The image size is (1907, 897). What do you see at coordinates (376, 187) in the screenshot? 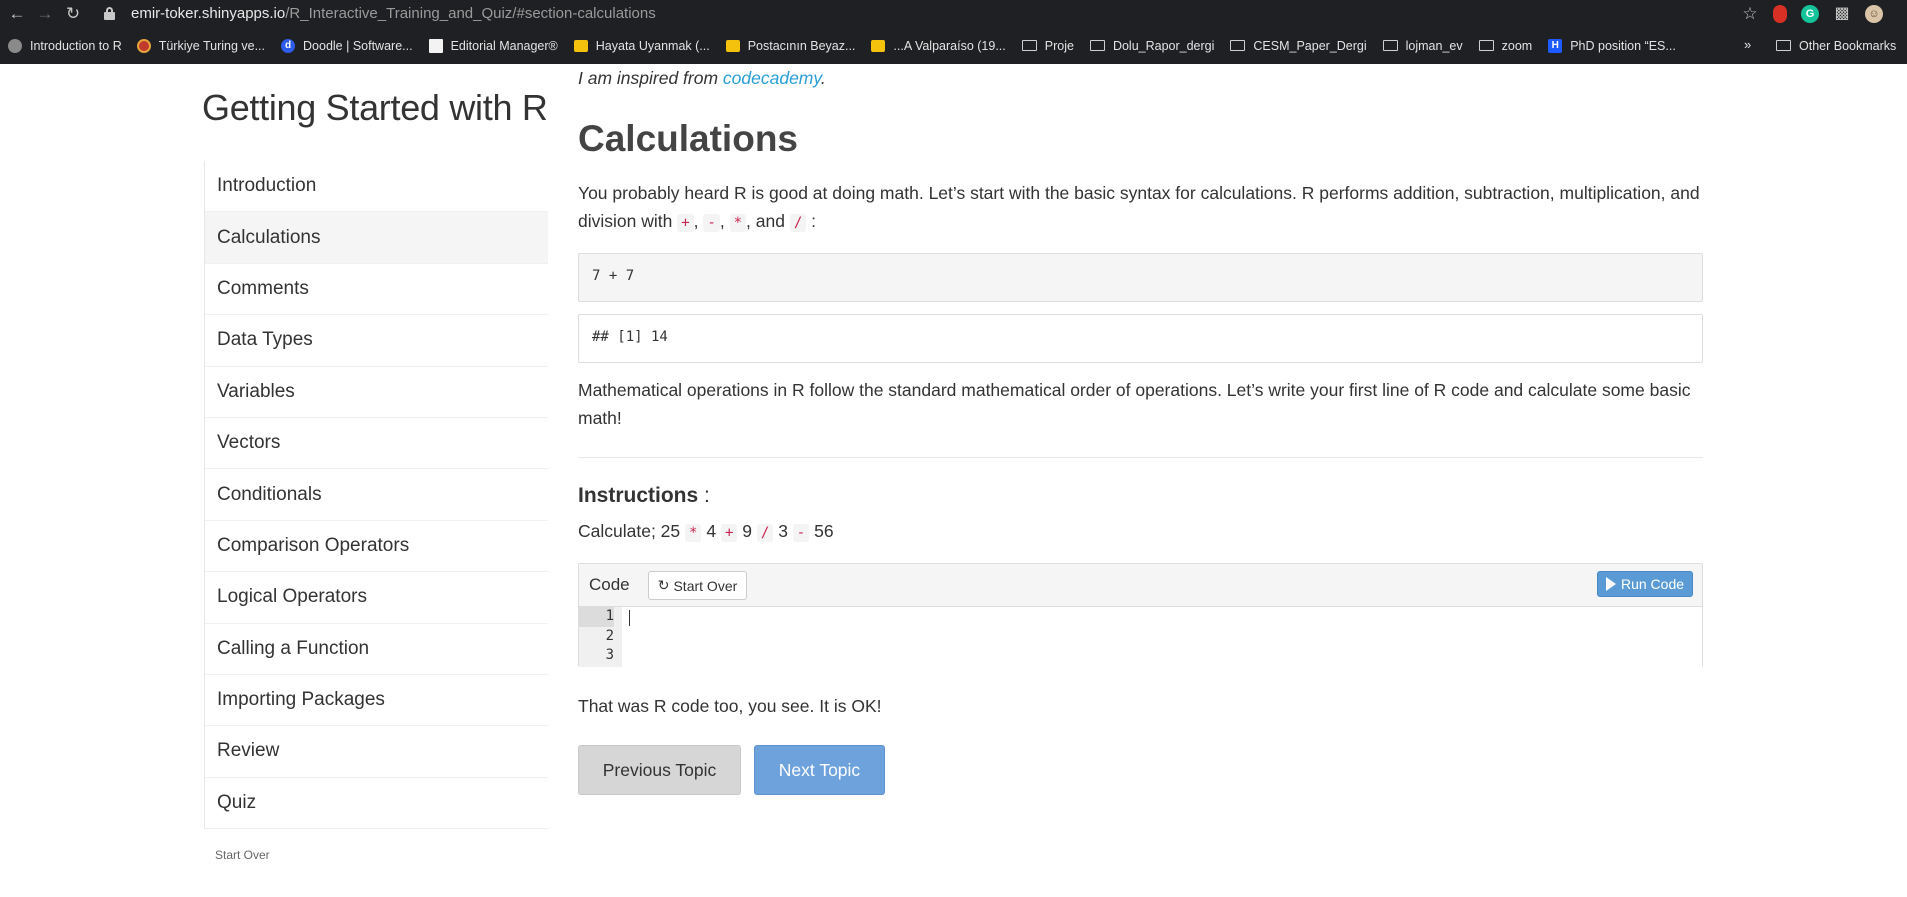
I see `toc-item-introduction: Introduction` at bounding box center [376, 187].